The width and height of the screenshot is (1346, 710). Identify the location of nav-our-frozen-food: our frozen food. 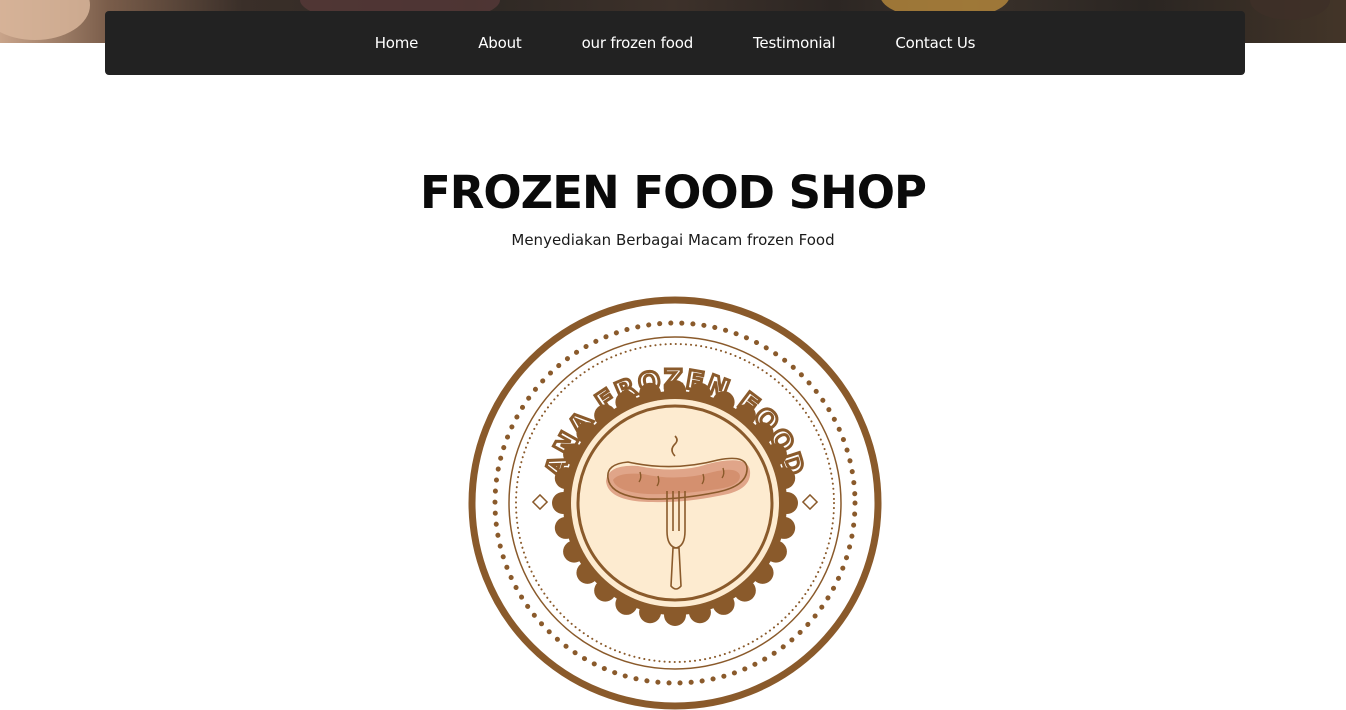
(638, 43).